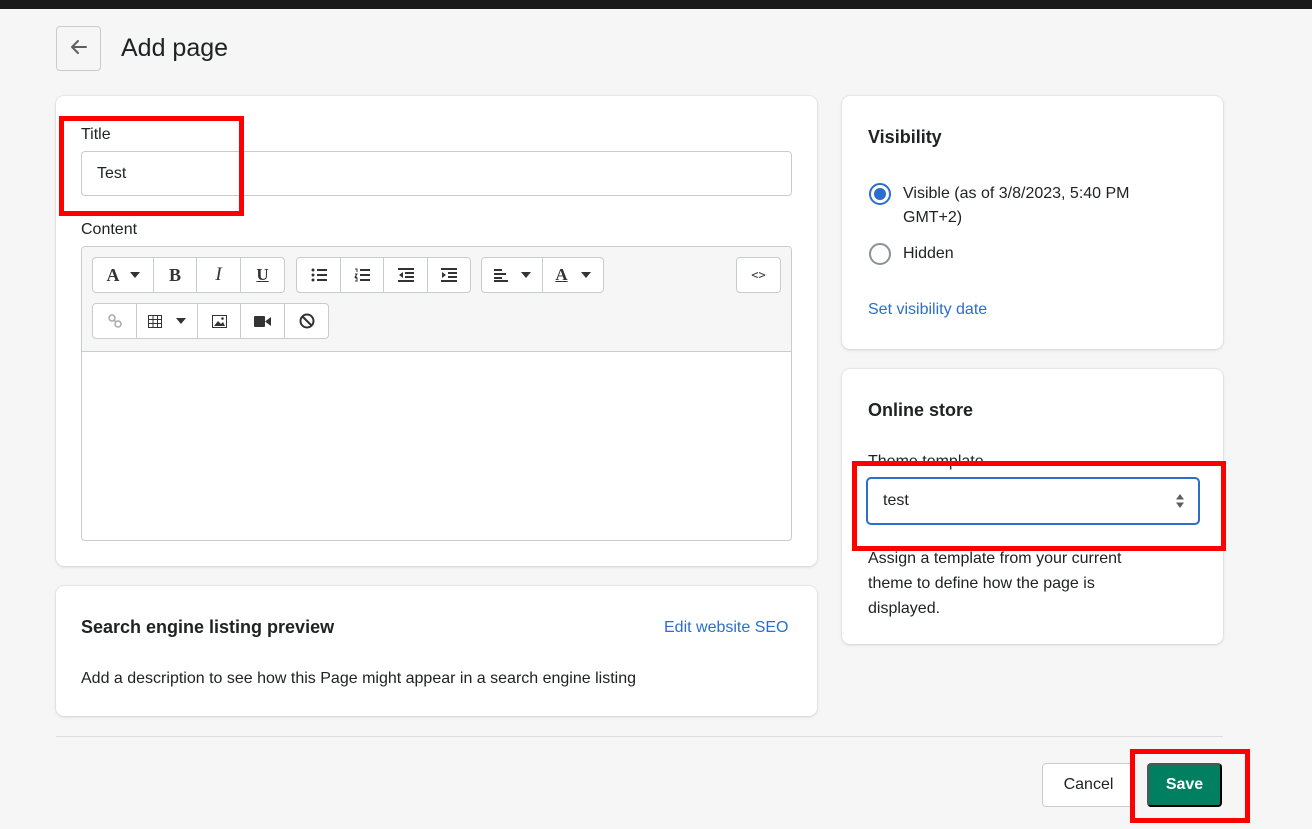 The width and height of the screenshot is (1312, 829). I want to click on underline-button: U, so click(262, 275).